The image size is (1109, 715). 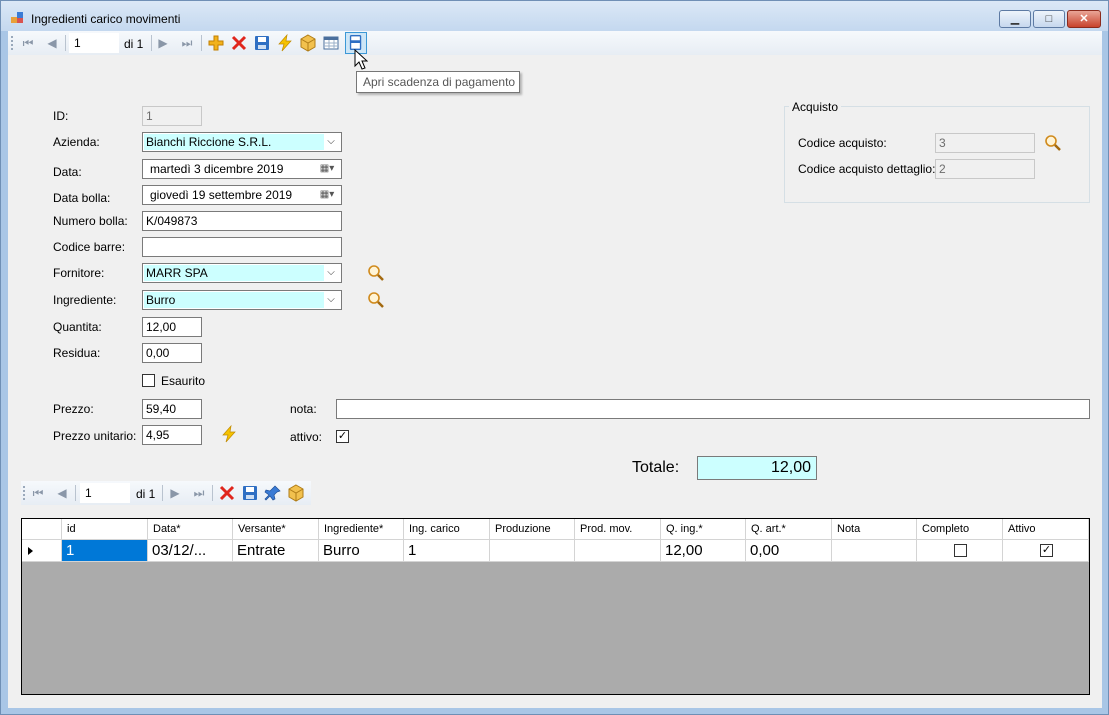 I want to click on detail-position-input: 1, so click(x=105, y=493).